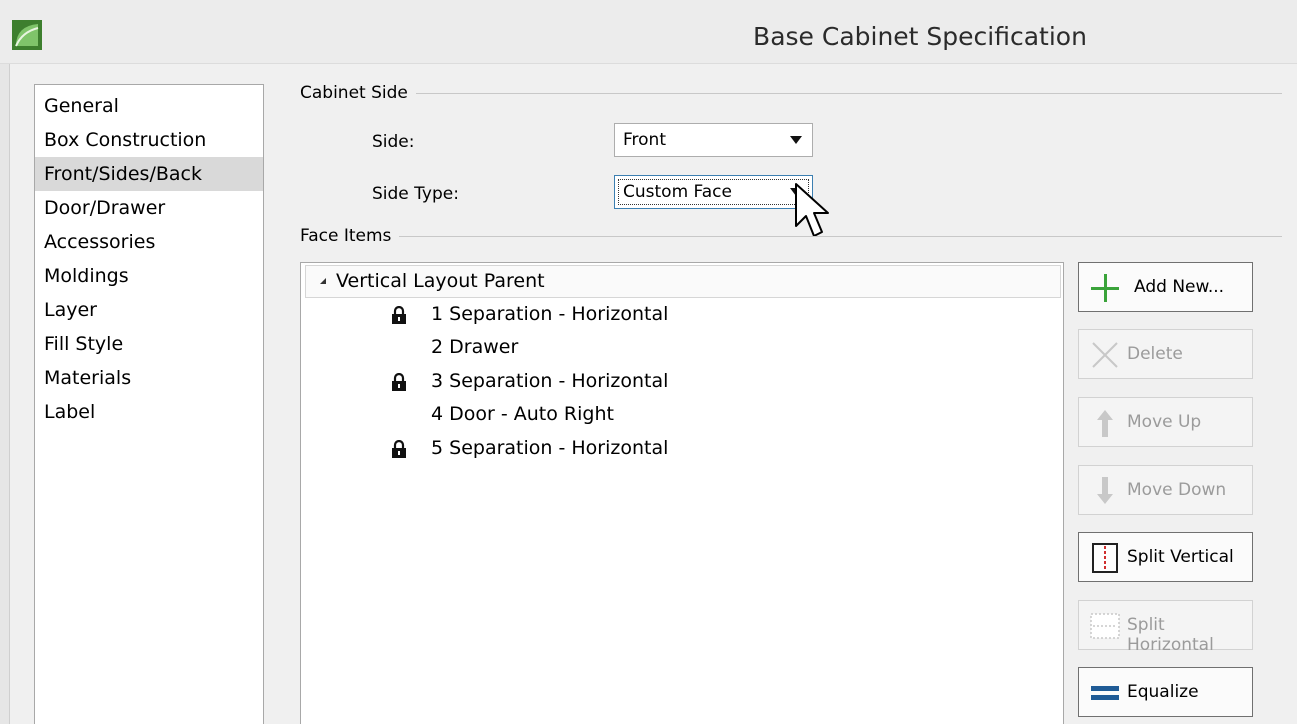 This screenshot has height=724, width=1297. What do you see at coordinates (681, 414) in the screenshot?
I see `tree-item: 4 Door - Auto Right` at bounding box center [681, 414].